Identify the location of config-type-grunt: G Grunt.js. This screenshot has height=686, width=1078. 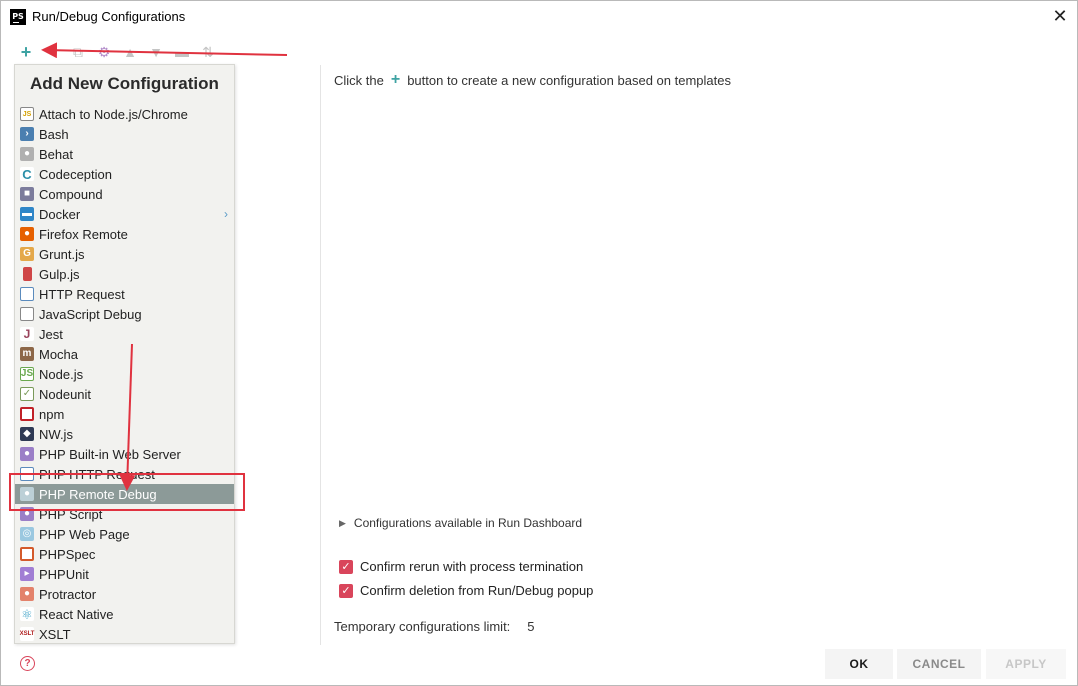
(124, 254).